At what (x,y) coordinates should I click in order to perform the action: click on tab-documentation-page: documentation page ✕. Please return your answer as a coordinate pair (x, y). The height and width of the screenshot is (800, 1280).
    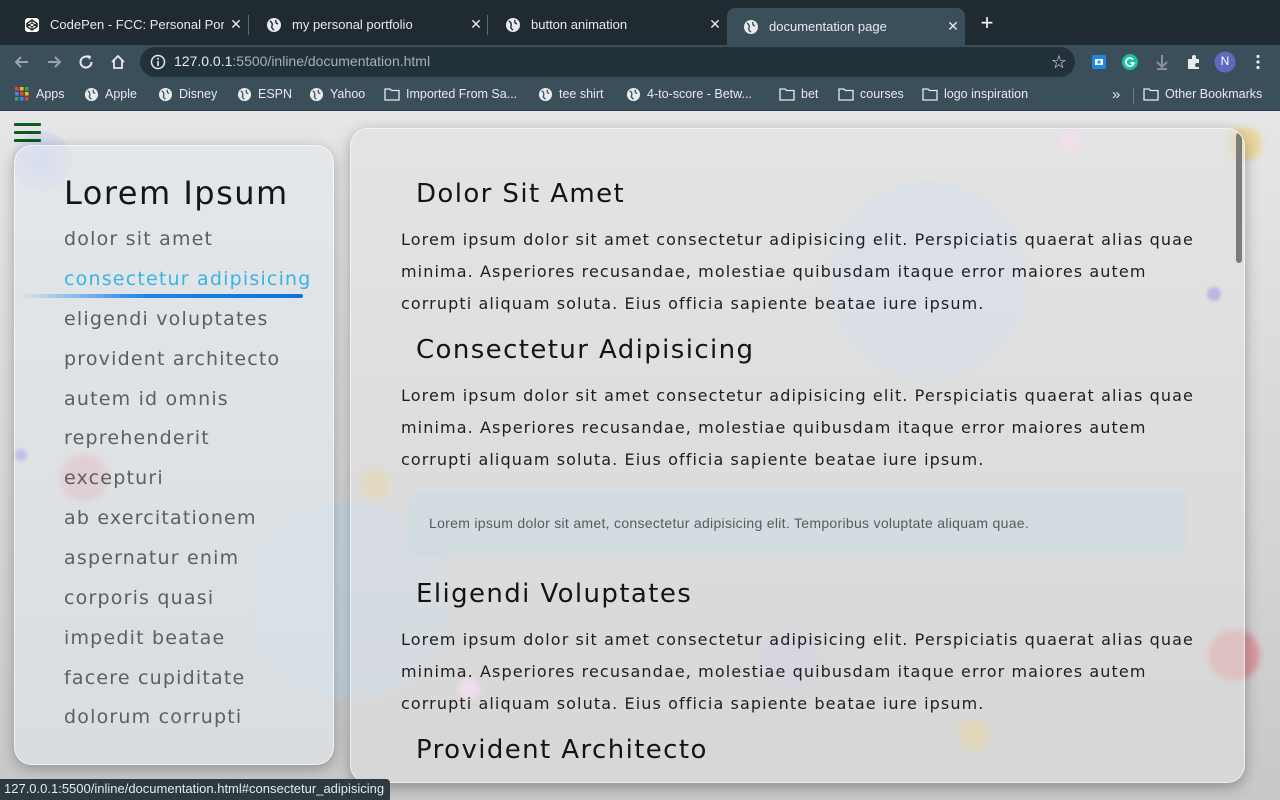
    Looking at the image, I should click on (846, 26).